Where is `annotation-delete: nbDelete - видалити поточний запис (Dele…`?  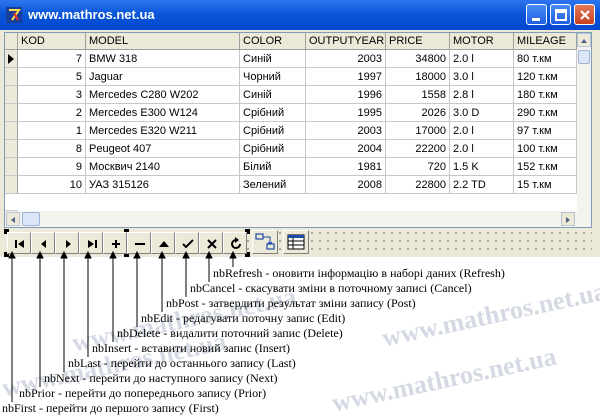 annotation-delete: nbDelete - видалити поточний запис (Dele… is located at coordinates (230, 333).